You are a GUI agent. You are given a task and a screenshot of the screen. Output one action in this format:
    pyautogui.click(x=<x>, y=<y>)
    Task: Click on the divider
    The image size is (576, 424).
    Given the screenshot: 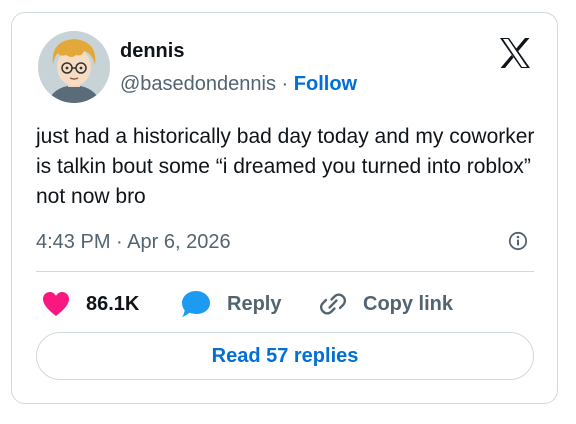 What is the action you would take?
    pyautogui.click(x=285, y=271)
    